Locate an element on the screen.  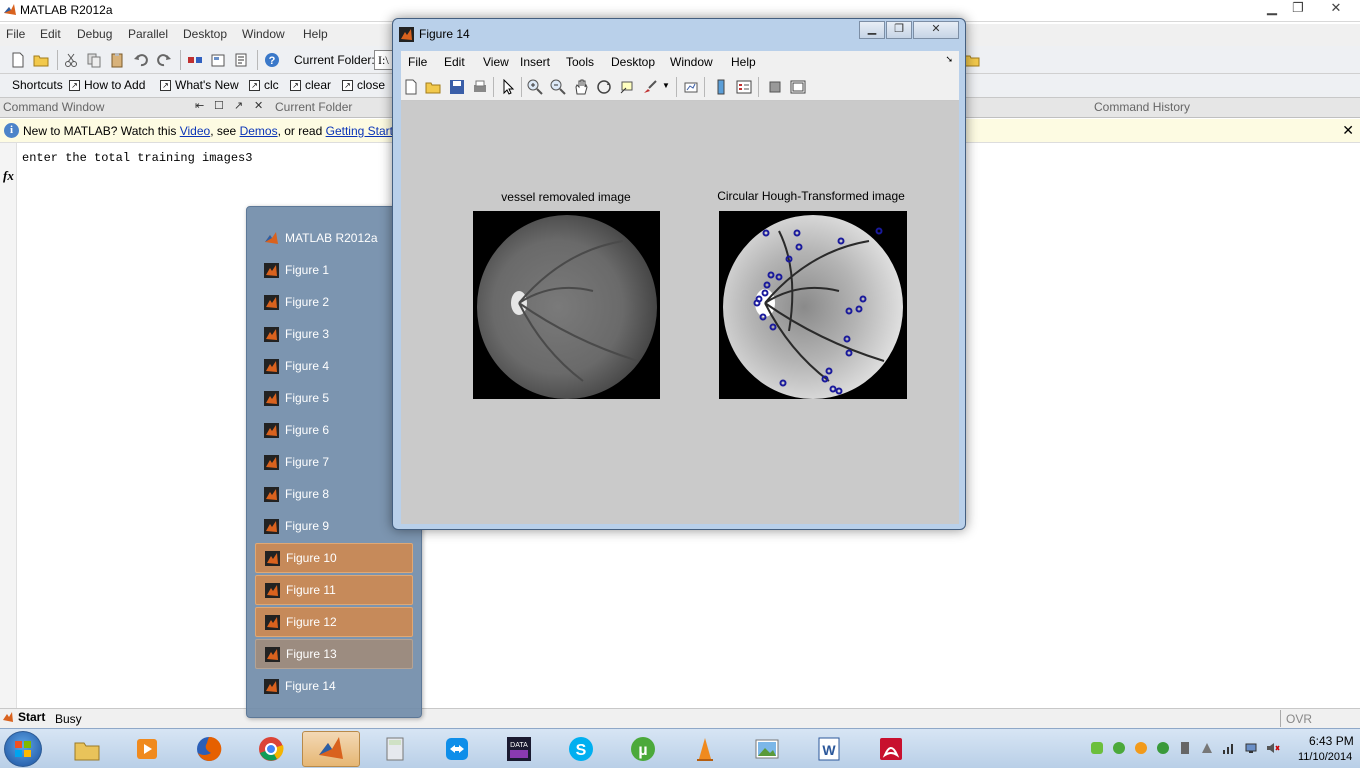
panel-maximize-icon: ☐ is located at coordinates (219, 105).